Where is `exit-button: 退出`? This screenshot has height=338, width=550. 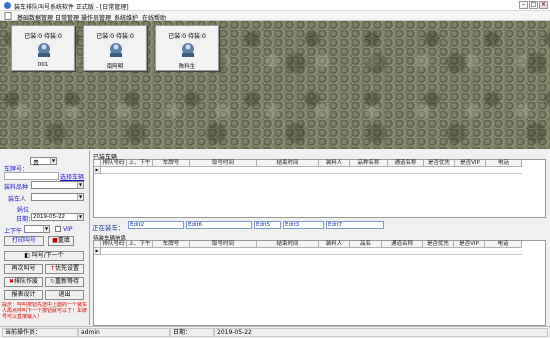
exit-button: 退出 is located at coordinates (64, 295).